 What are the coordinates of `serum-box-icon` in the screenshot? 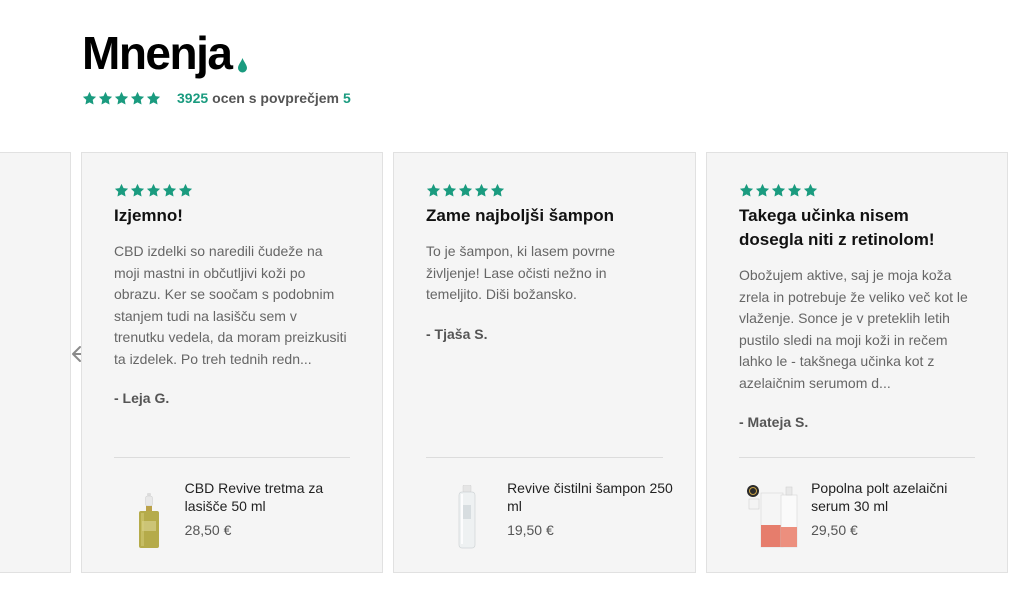 It's located at (772, 516).